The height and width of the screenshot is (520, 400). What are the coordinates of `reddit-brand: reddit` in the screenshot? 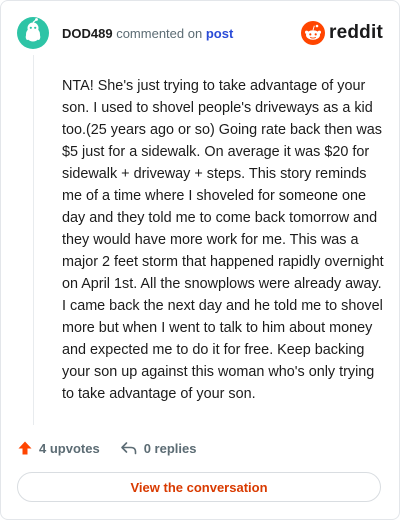 It's located at (342, 33).